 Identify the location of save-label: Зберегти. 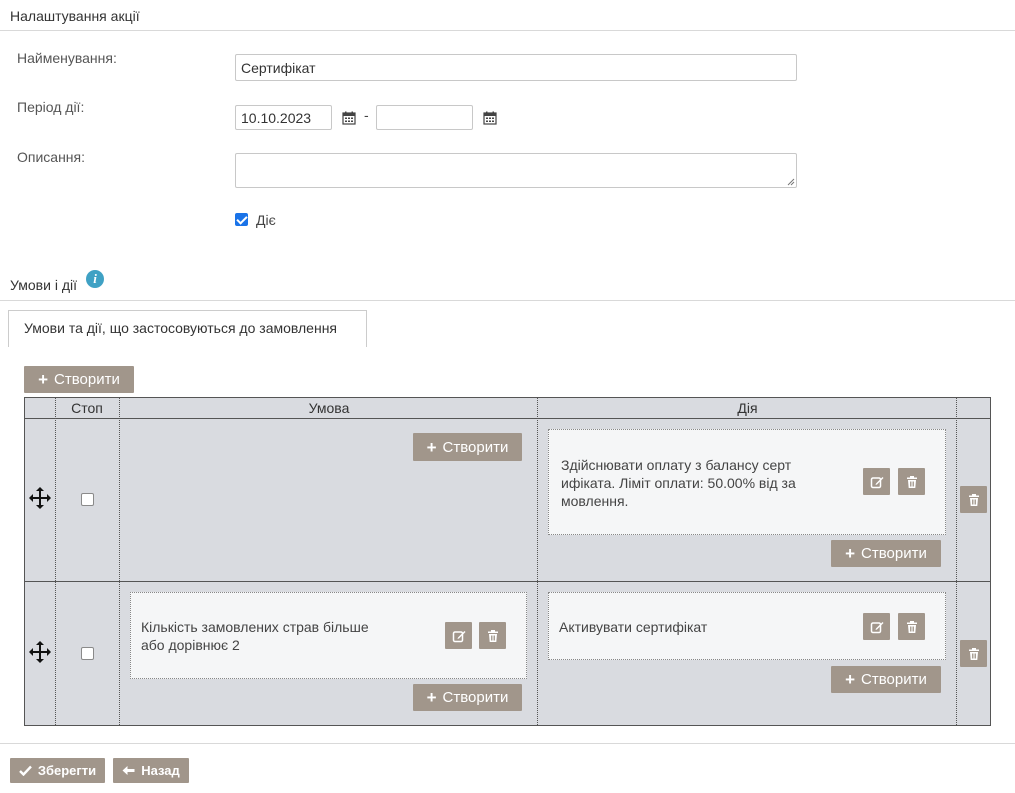
(67, 770).